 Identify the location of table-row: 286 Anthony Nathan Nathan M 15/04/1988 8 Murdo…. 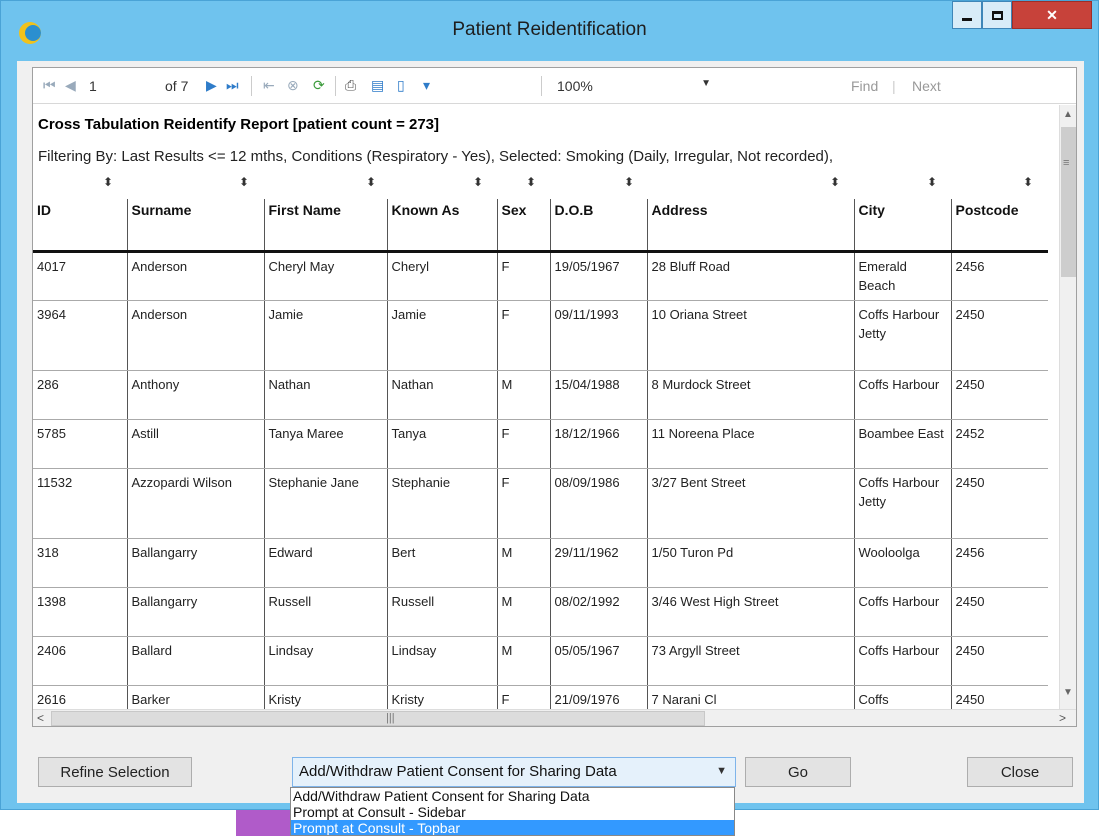
(540, 395).